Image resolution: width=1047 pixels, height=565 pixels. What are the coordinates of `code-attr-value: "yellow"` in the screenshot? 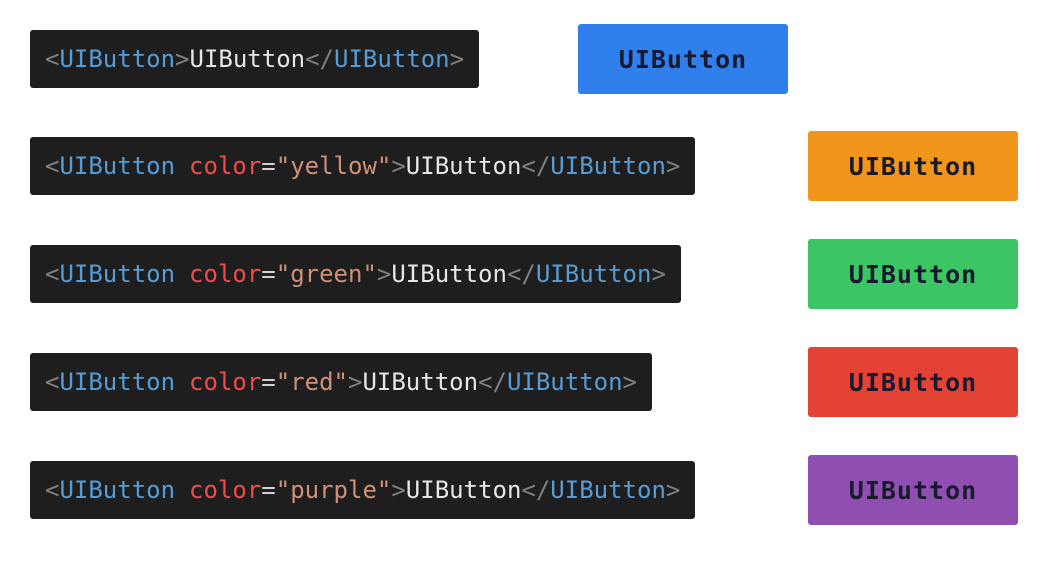 It's located at (333, 166).